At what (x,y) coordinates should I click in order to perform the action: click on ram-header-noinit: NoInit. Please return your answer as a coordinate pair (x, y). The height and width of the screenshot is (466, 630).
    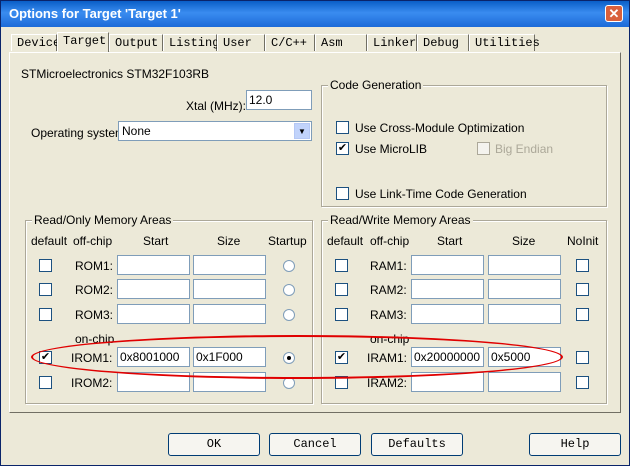
    Looking at the image, I should click on (583, 241).